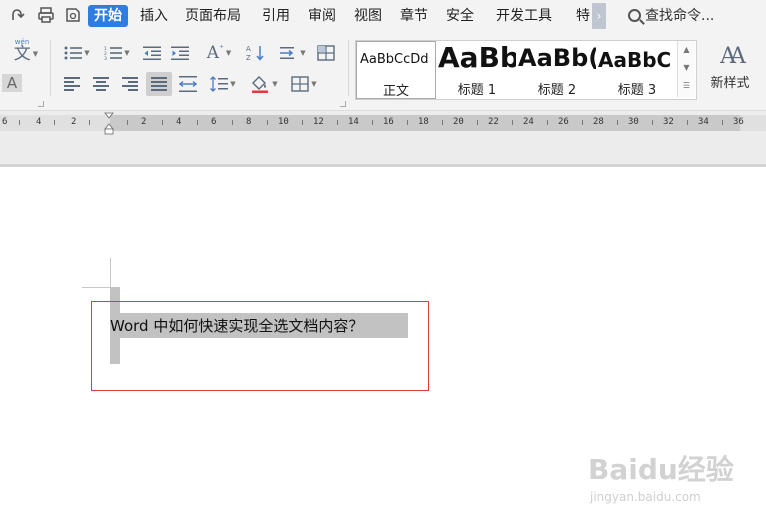 The image size is (766, 528). I want to click on new-style-button: AA 新样式, so click(730, 71).